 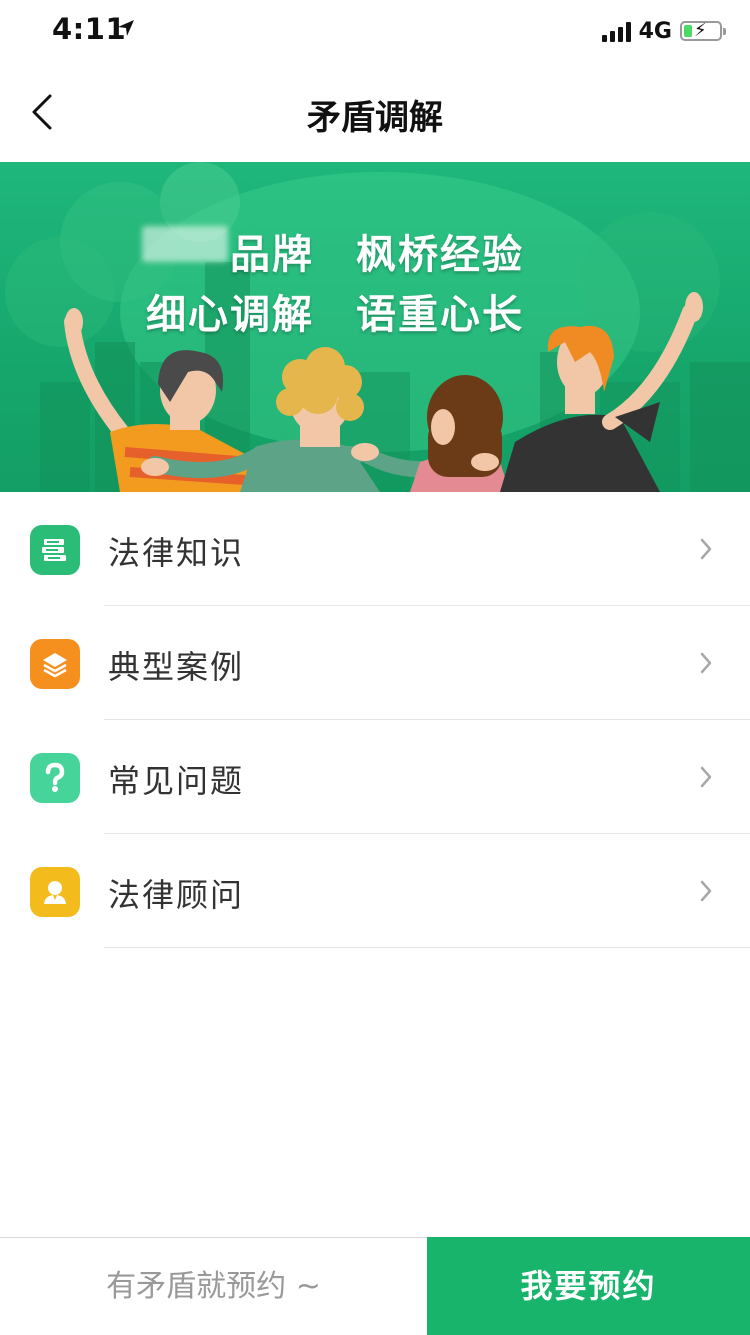 What do you see at coordinates (176, 895) in the screenshot?
I see `menu-item-label: 法律顾问` at bounding box center [176, 895].